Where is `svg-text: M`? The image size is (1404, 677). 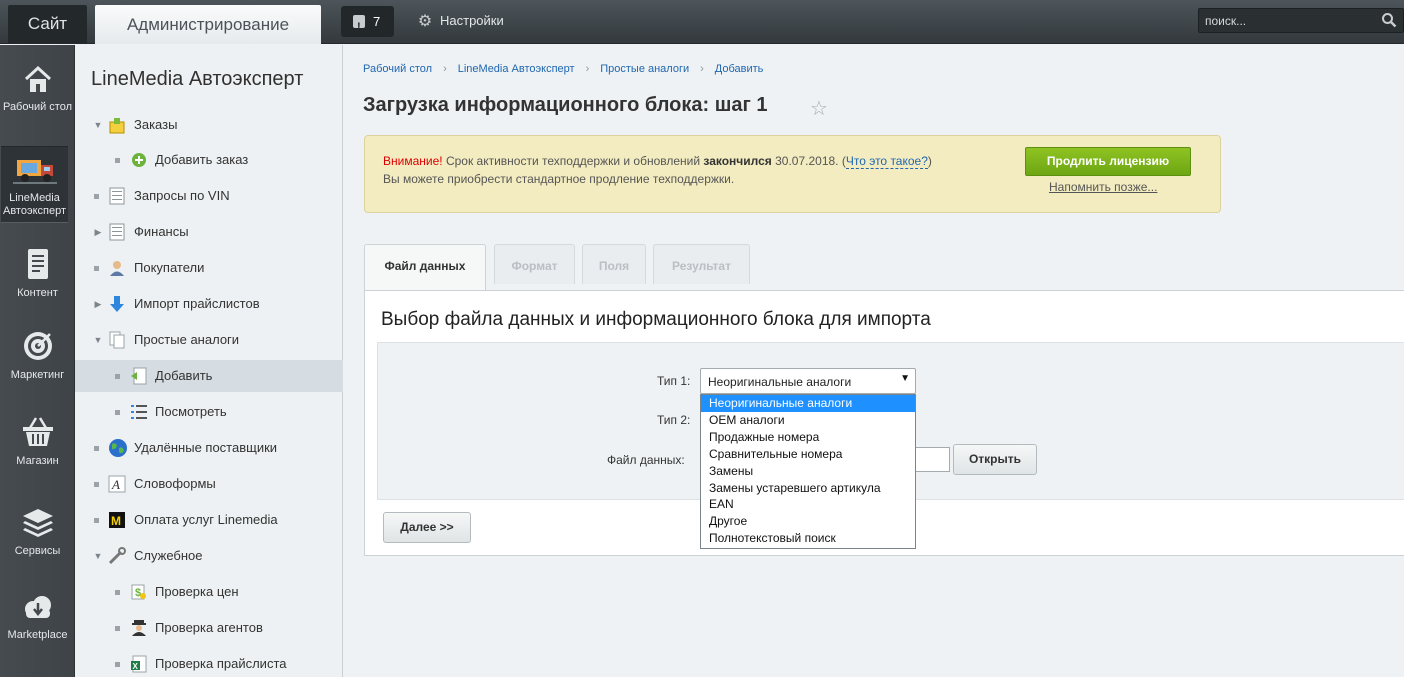
svg-text: M is located at coordinates (116, 521).